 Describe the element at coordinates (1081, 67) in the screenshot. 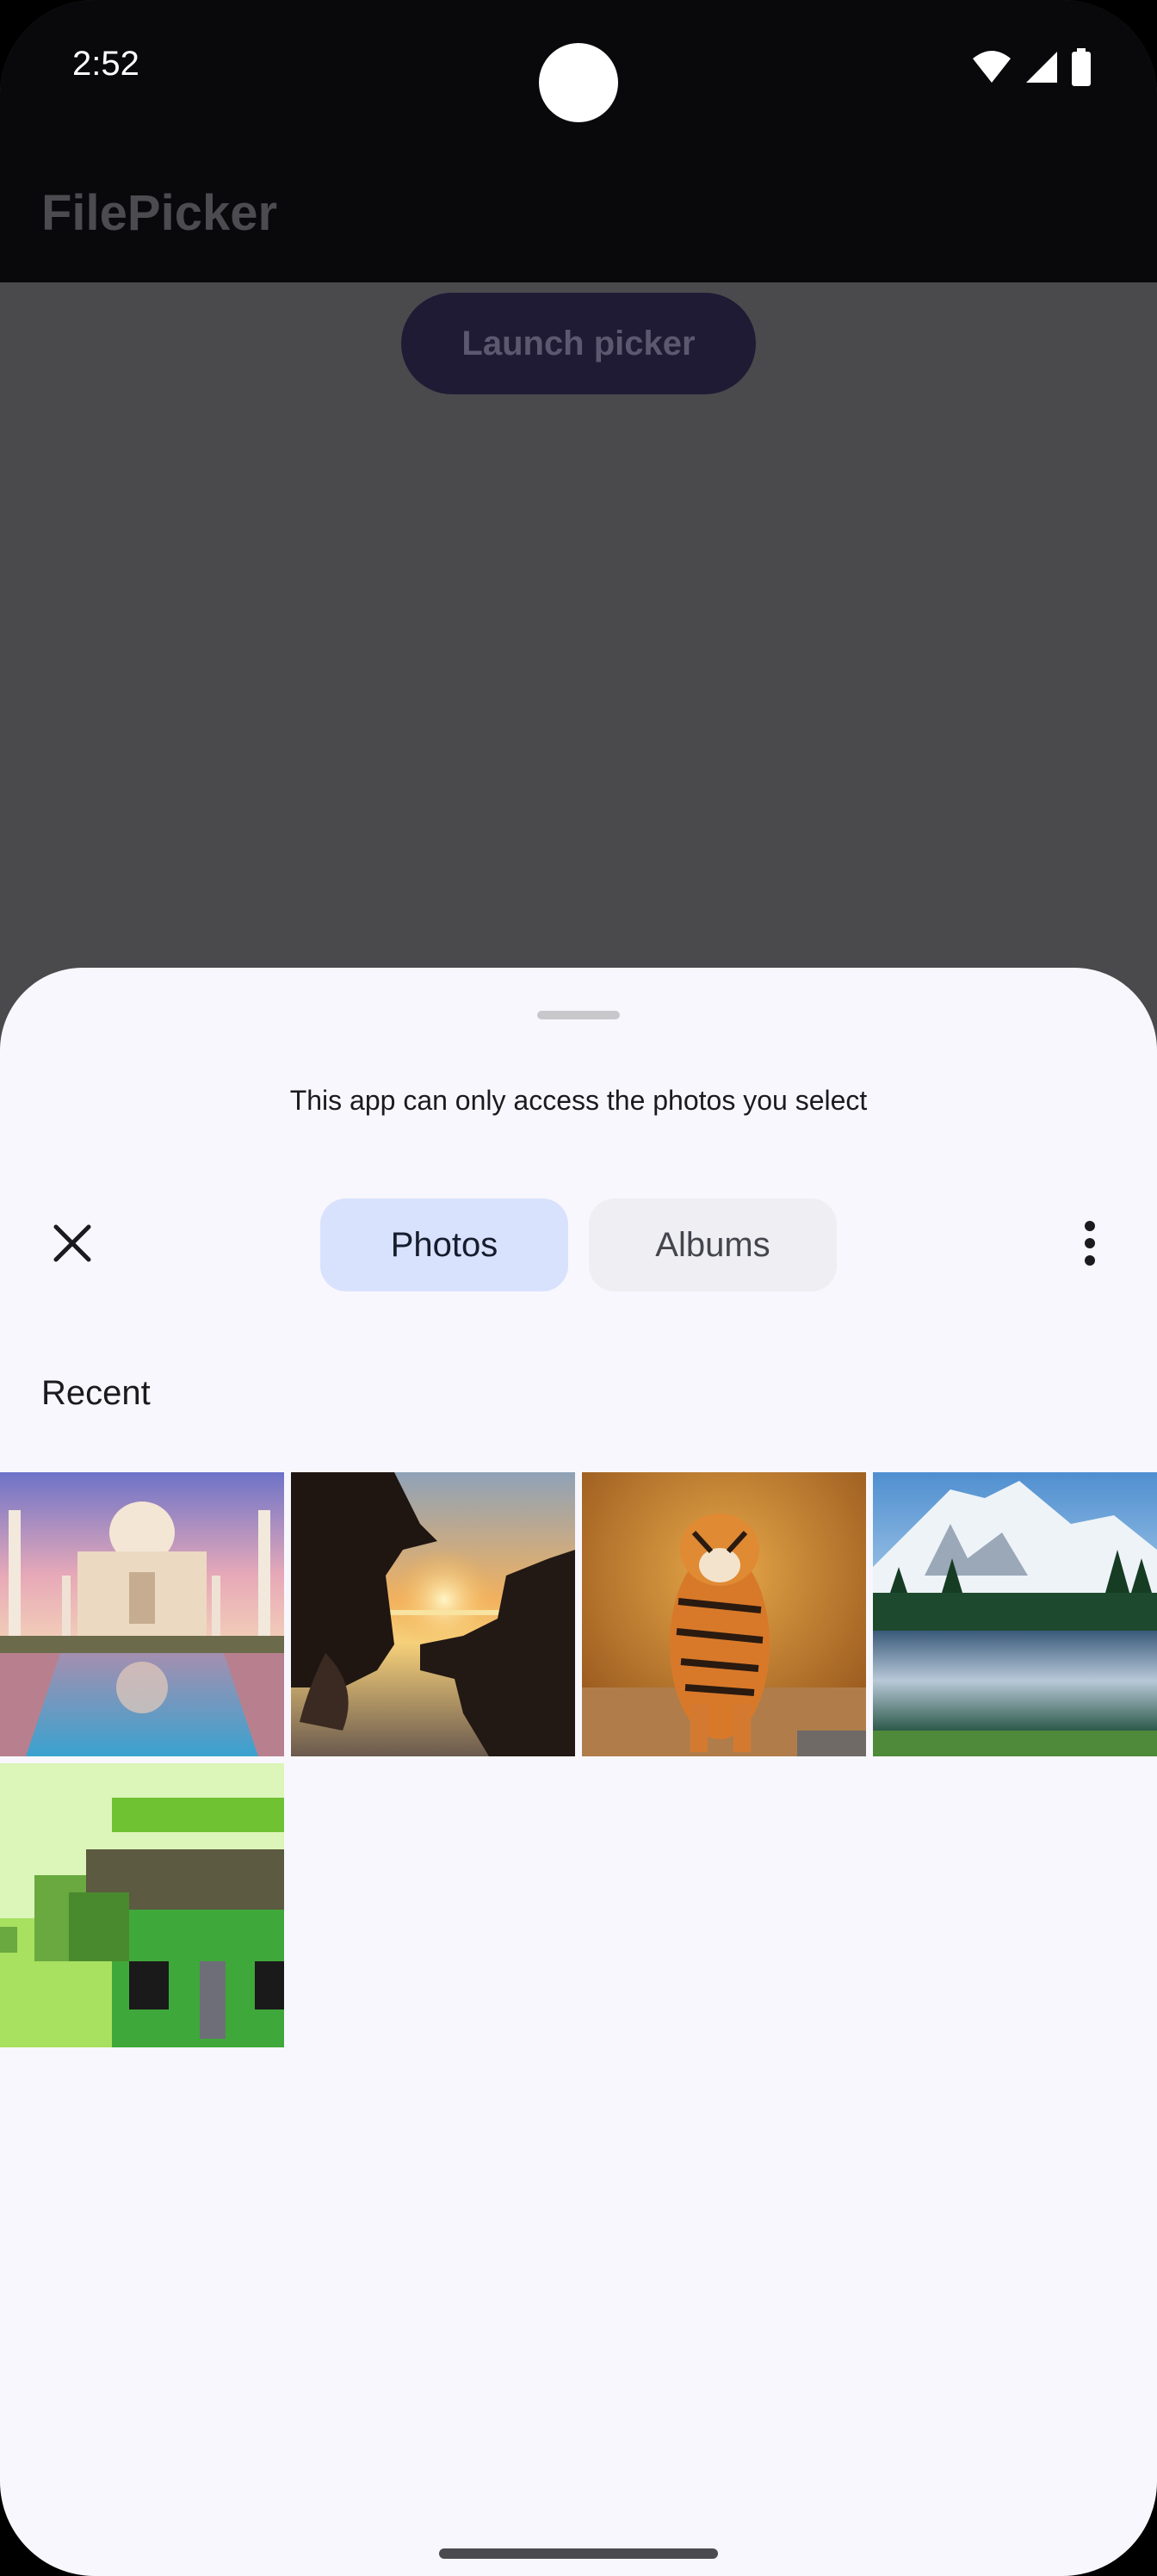

I see `battery-icon` at that location.